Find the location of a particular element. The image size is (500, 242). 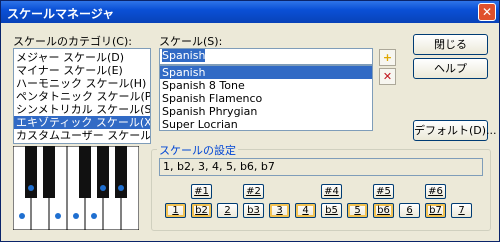

degree-button: b2 is located at coordinates (201, 210).